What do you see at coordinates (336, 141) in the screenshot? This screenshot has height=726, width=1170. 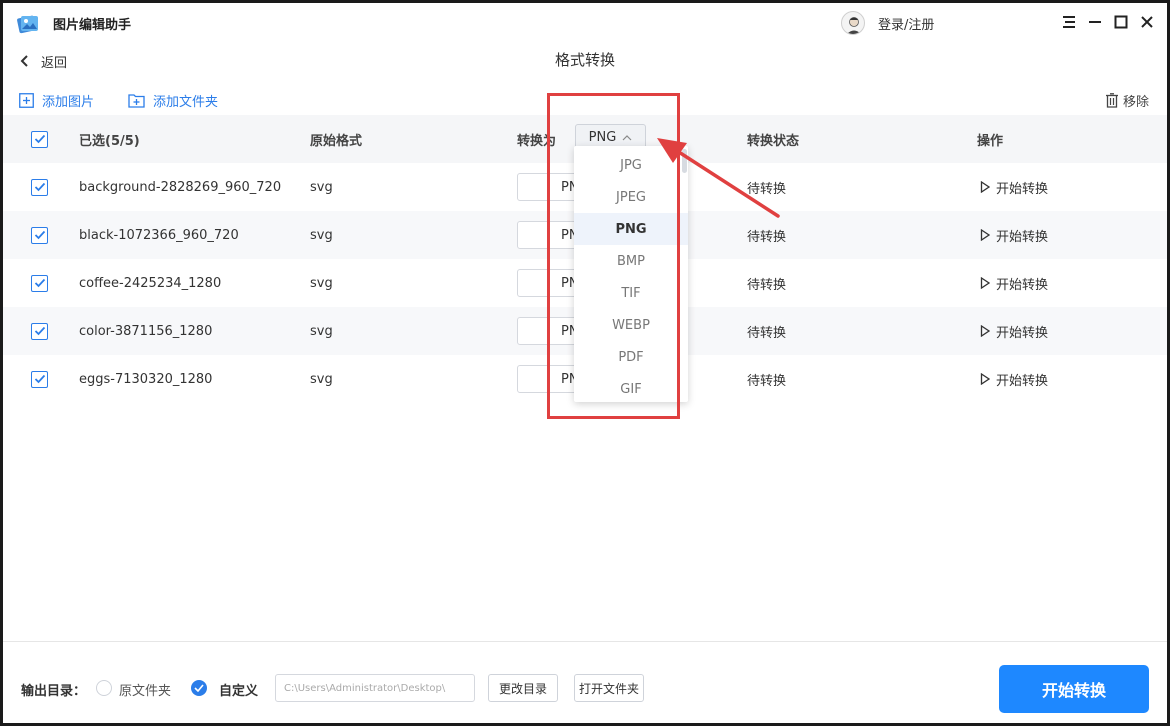 I see `col-original-format: 原始格式` at bounding box center [336, 141].